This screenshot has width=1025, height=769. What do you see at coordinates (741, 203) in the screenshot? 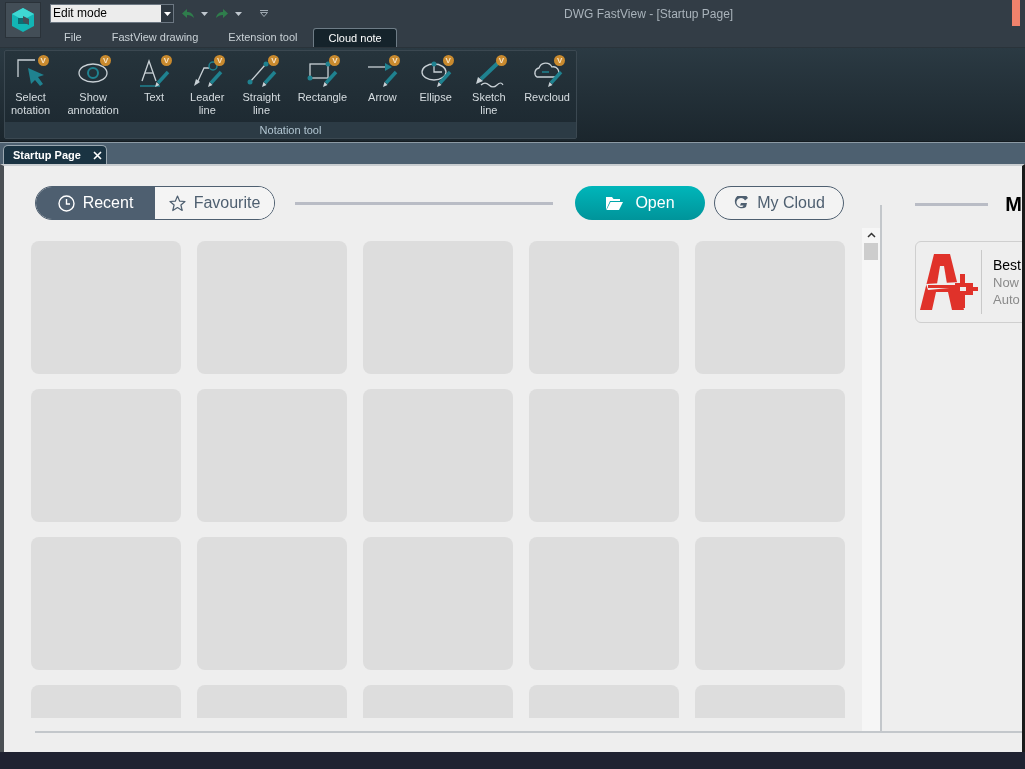
I see `cloud-service-logo-icon` at bounding box center [741, 203].